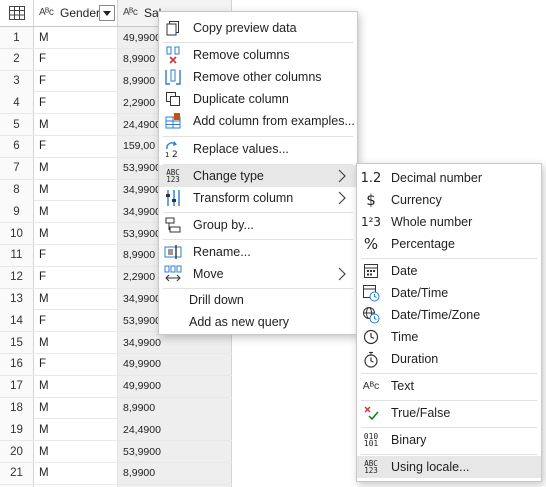 Image resolution: width=546 pixels, height=487 pixels. I want to click on row-number: 13, so click(17, 299).